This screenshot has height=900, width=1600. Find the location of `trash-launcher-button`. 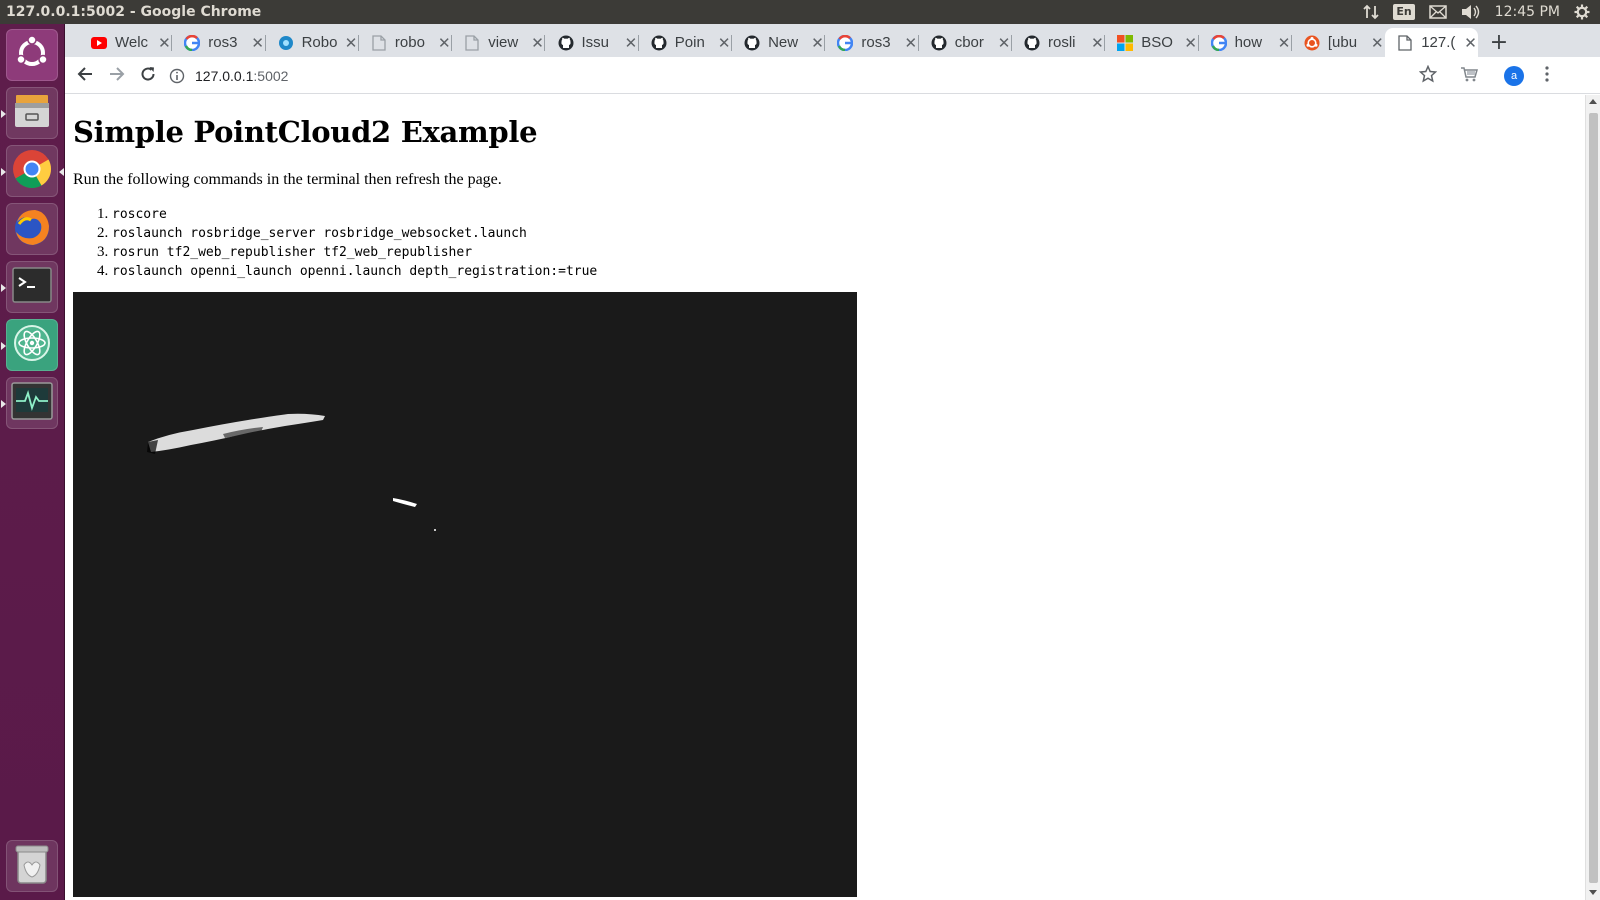

trash-launcher-button is located at coordinates (32, 866).